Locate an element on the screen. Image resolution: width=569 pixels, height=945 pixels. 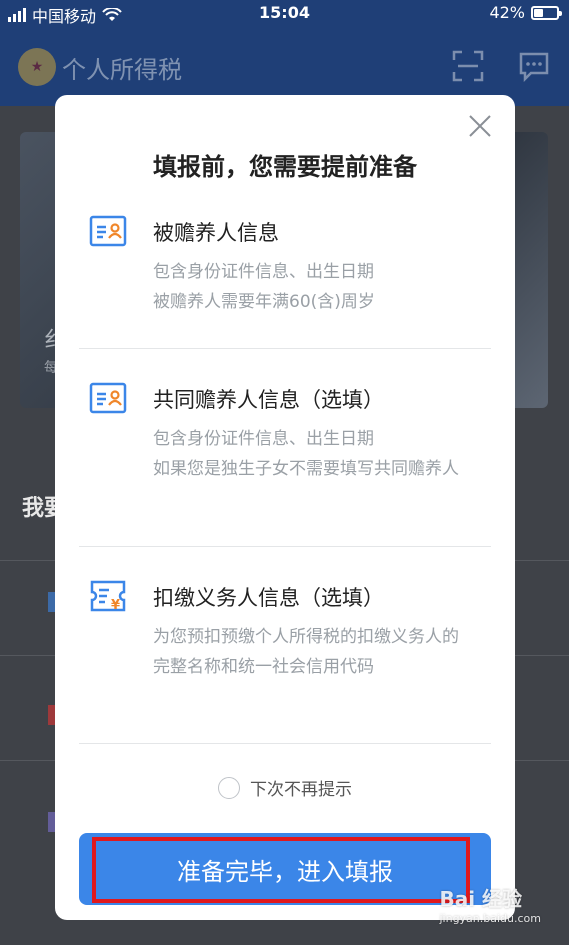
watermark-url: jingyan.baidu.com is located at coordinates (490, 918).